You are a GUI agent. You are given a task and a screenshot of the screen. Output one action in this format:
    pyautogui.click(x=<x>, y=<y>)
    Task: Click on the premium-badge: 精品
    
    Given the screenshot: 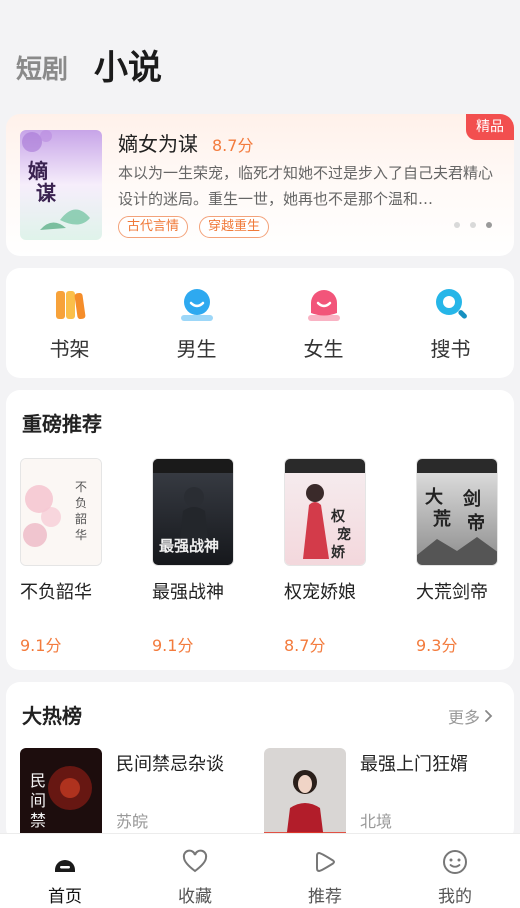 What is the action you would take?
    pyautogui.click(x=490, y=127)
    